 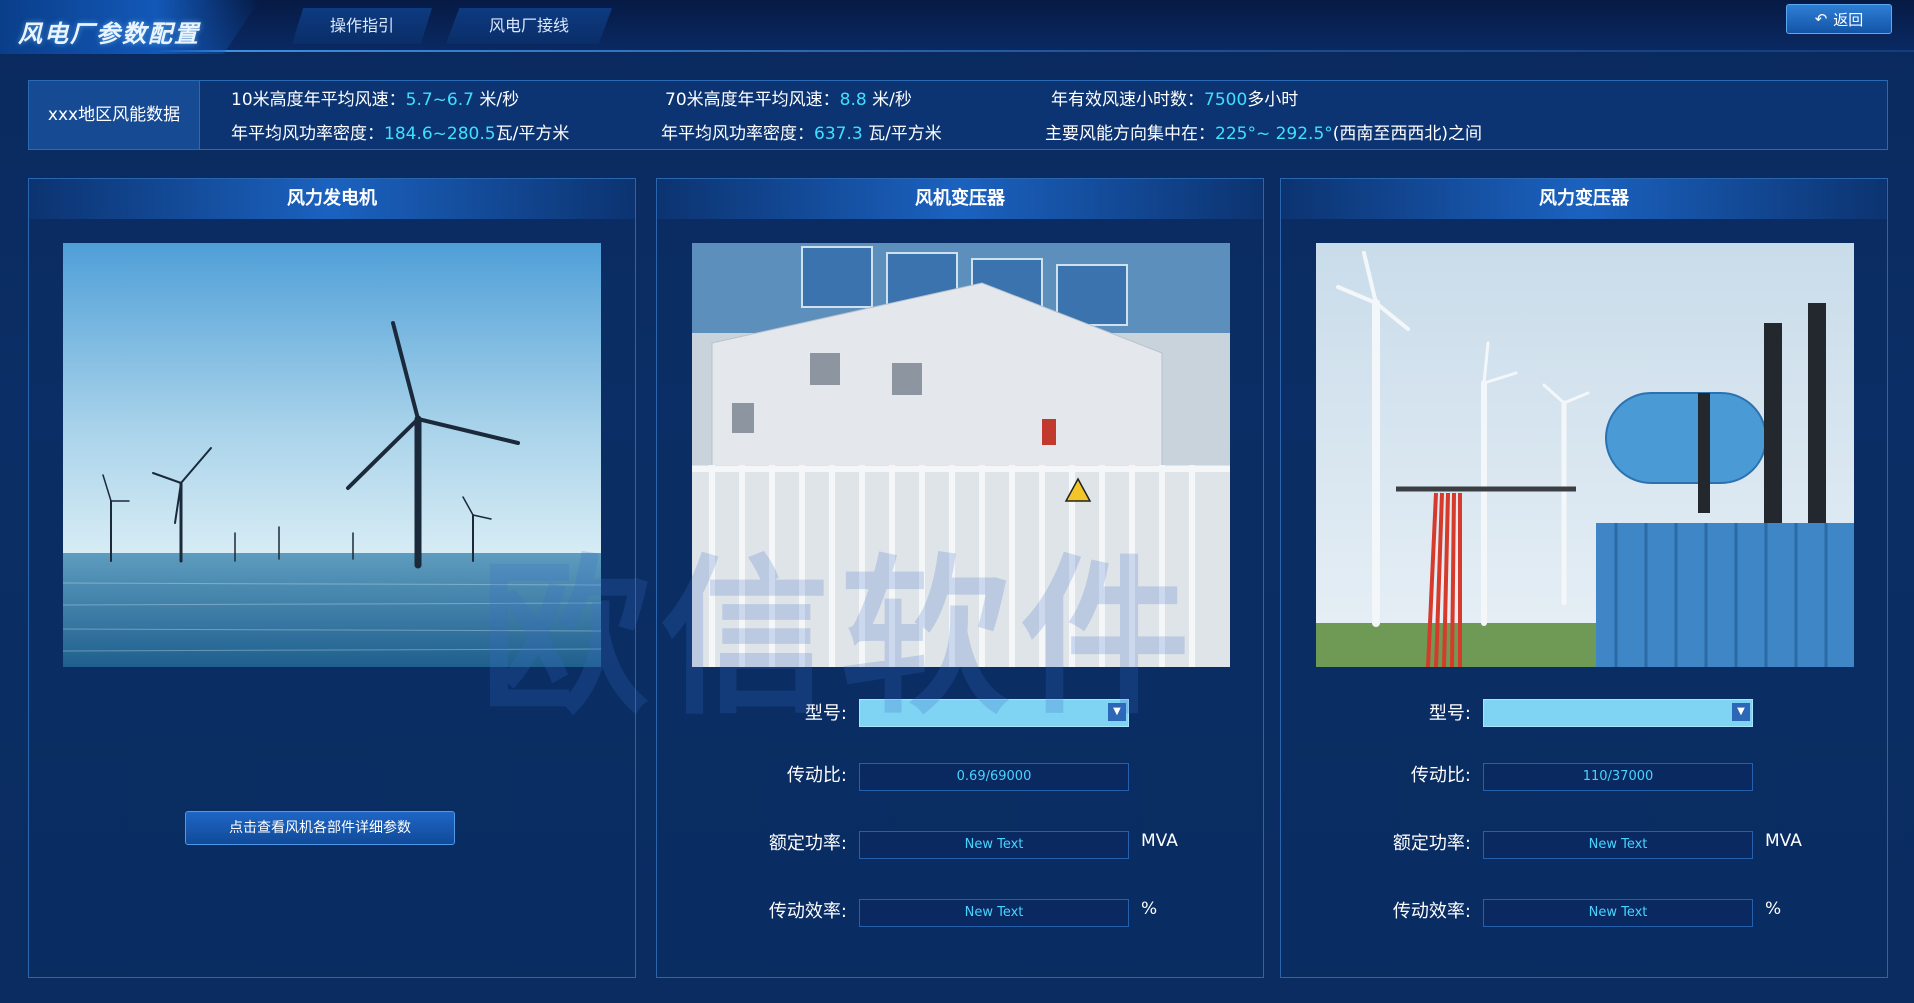 I want to click on info-value: 184.6~280.5, so click(x=440, y=134).